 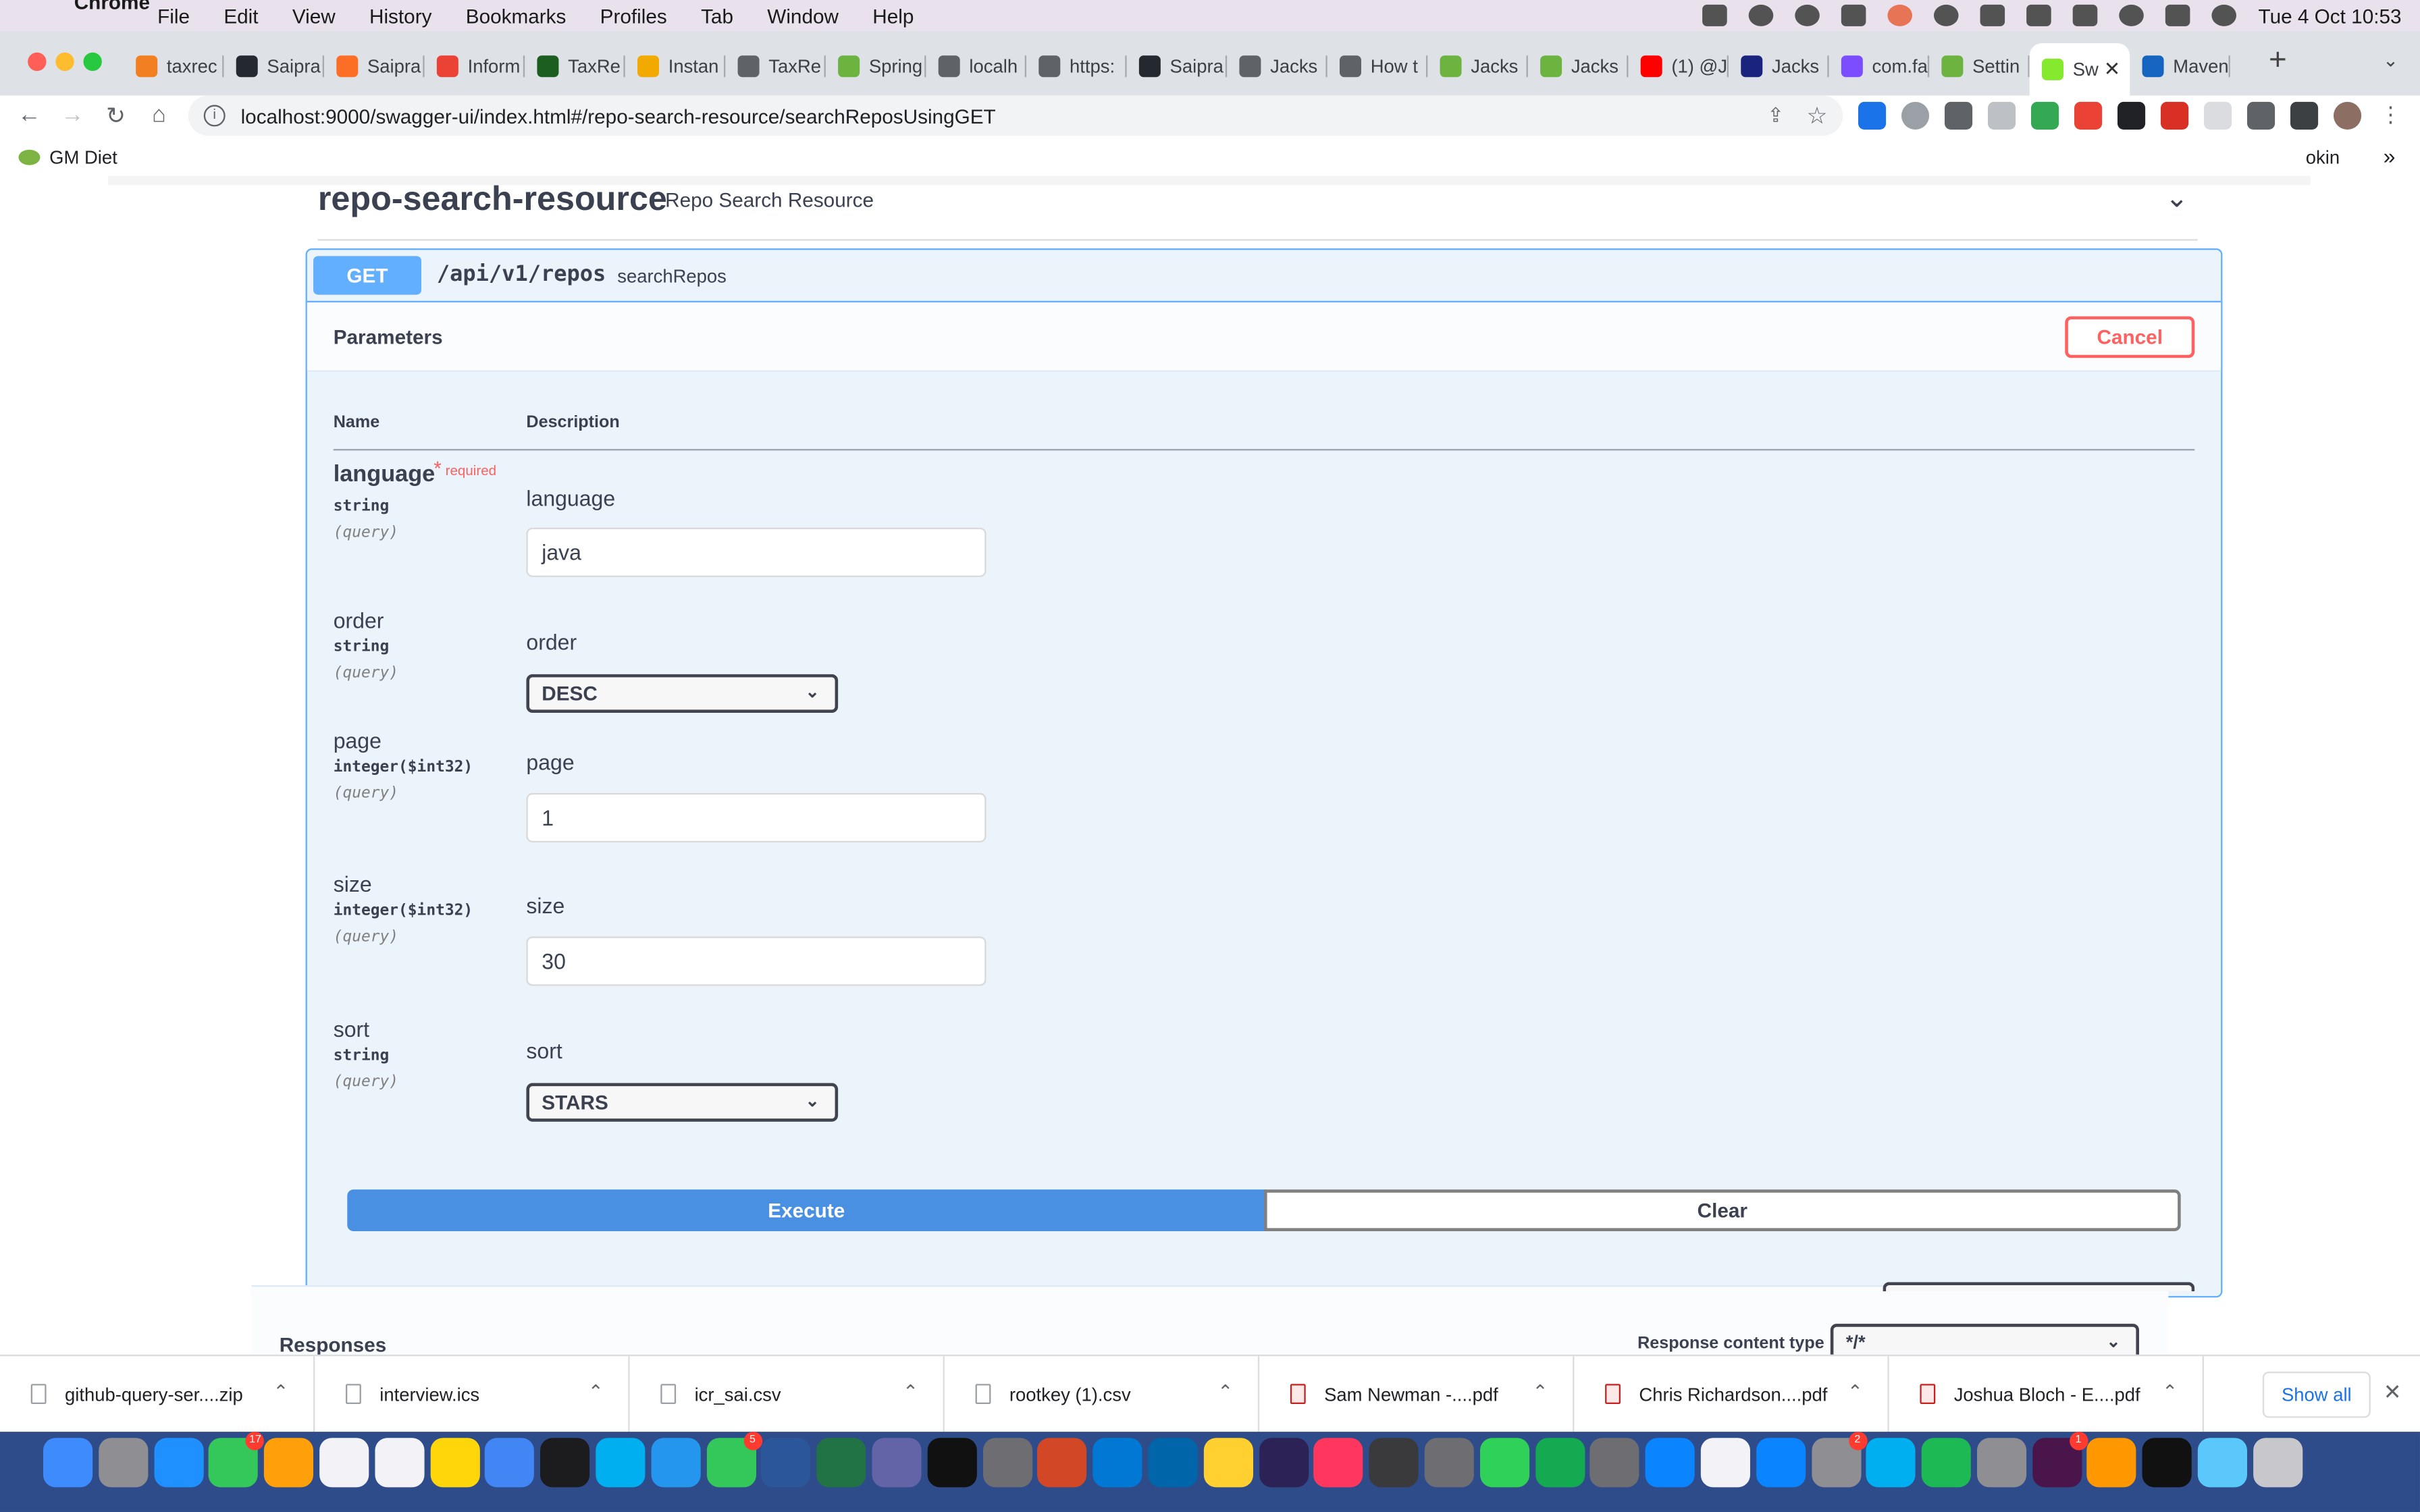 I want to click on download-item: github-query-ser....zip ⌃, so click(x=157, y=1395).